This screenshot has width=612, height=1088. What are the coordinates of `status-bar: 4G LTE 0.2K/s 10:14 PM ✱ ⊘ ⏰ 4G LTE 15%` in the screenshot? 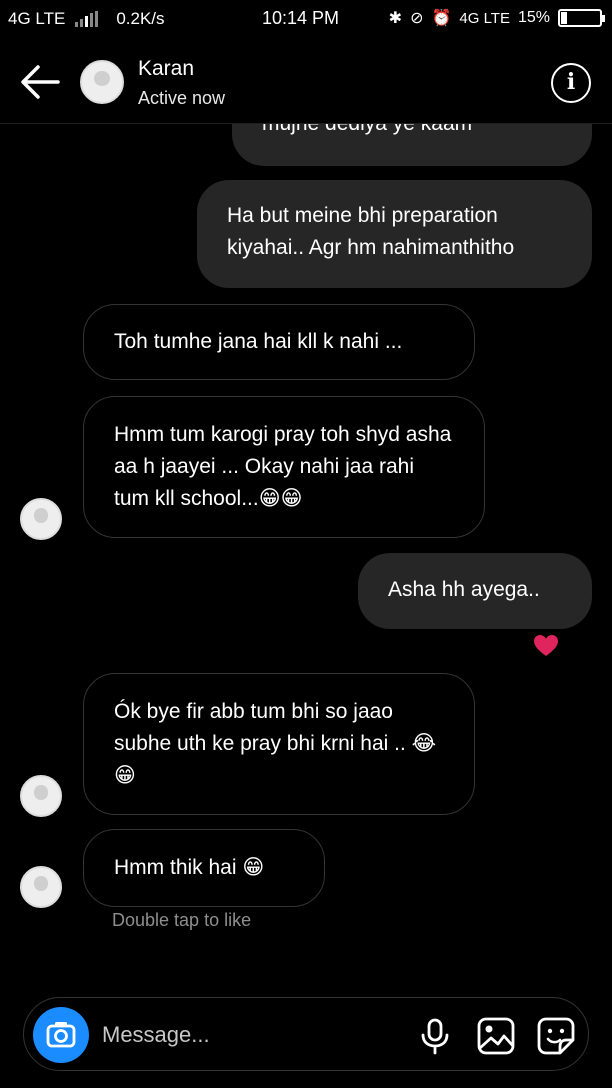 It's located at (306, 19).